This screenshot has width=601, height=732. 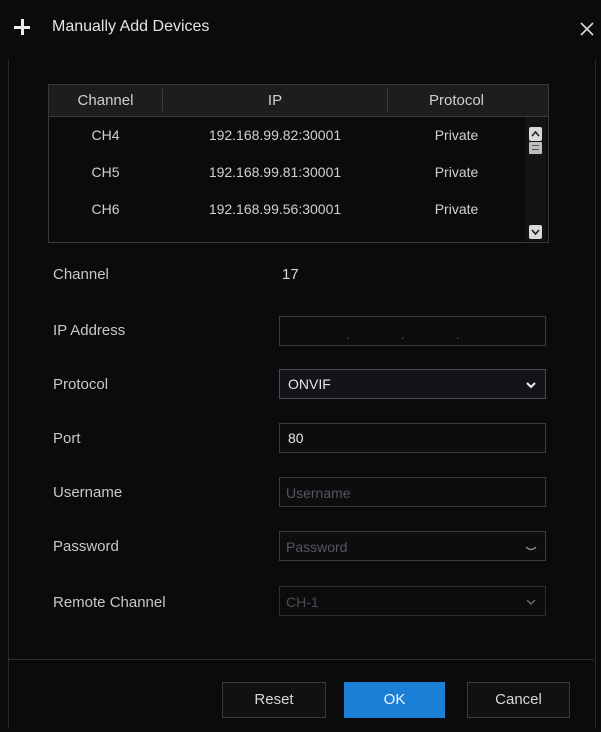 What do you see at coordinates (105, 135) in the screenshot?
I see `cell-channel: CH4` at bounding box center [105, 135].